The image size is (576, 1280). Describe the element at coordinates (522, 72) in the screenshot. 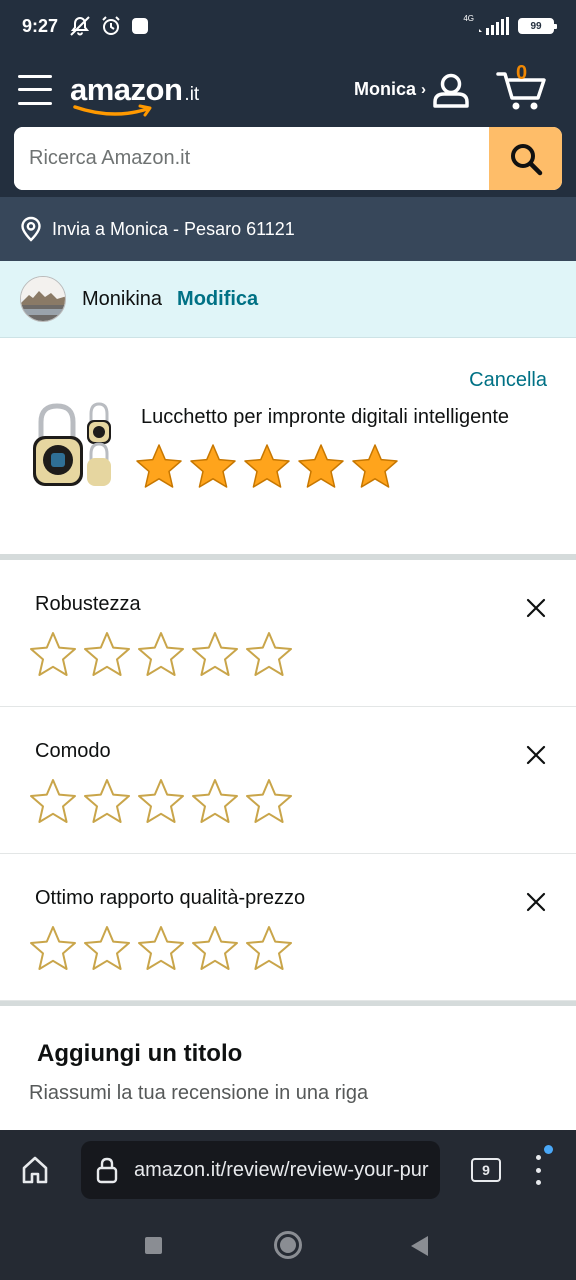

I see `cart-count: 0` at that location.